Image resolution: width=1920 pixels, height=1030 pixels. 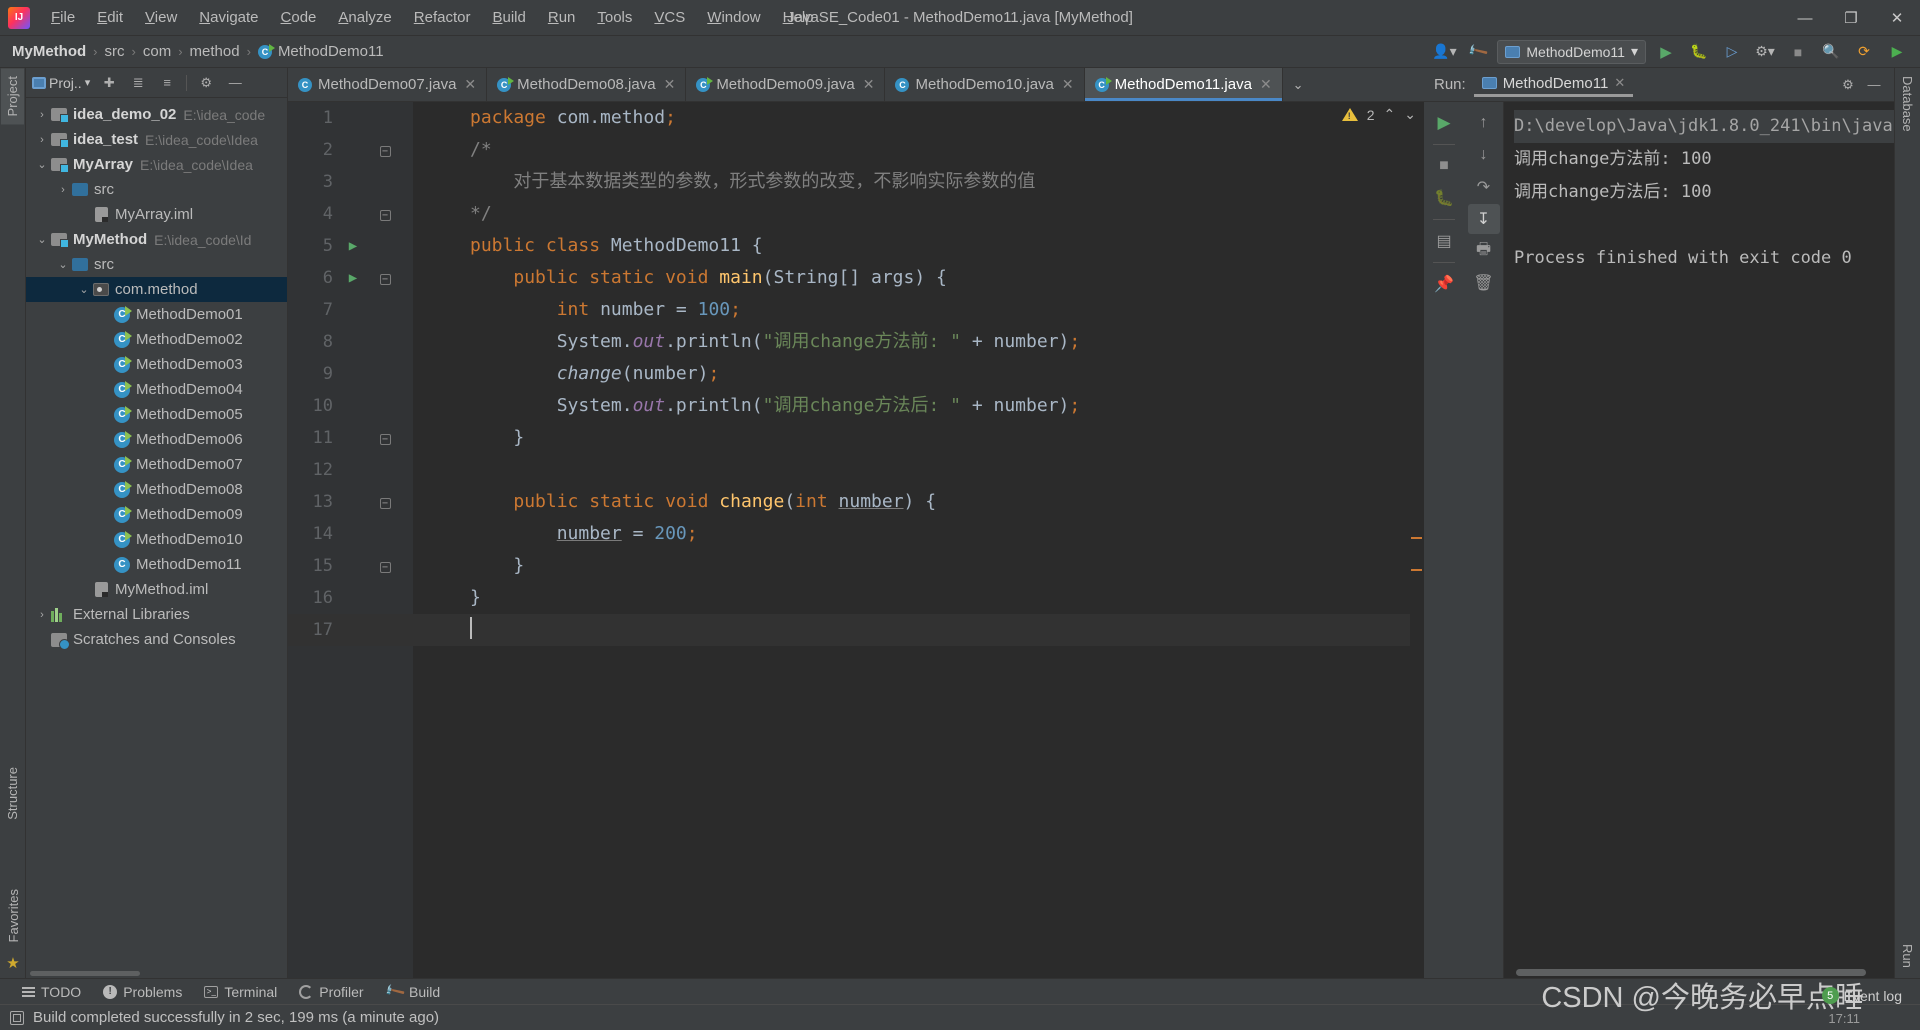 What do you see at coordinates (1805, 18) in the screenshot?
I see `minimize-button: —` at bounding box center [1805, 18].